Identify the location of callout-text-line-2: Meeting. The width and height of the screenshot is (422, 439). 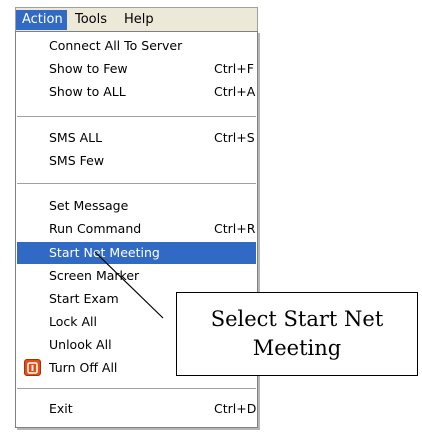
(297, 348).